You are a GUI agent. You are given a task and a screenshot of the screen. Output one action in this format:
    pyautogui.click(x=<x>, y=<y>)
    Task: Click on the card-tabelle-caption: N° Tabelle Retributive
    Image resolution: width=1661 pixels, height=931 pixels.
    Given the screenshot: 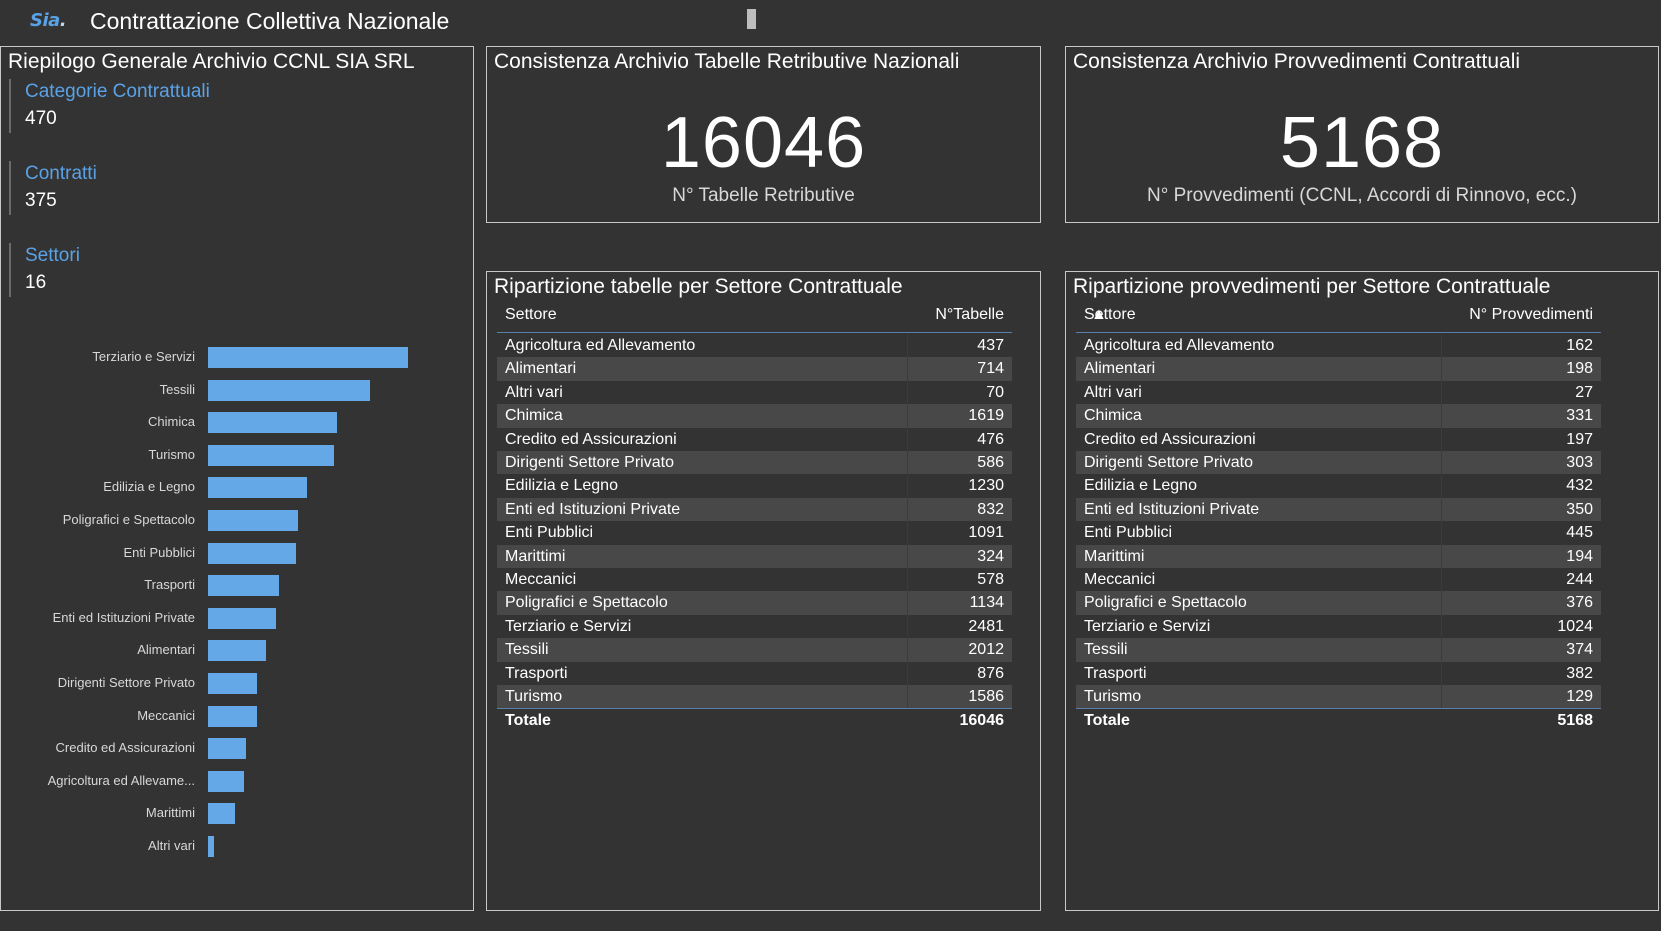 What is the action you would take?
    pyautogui.click(x=763, y=195)
    